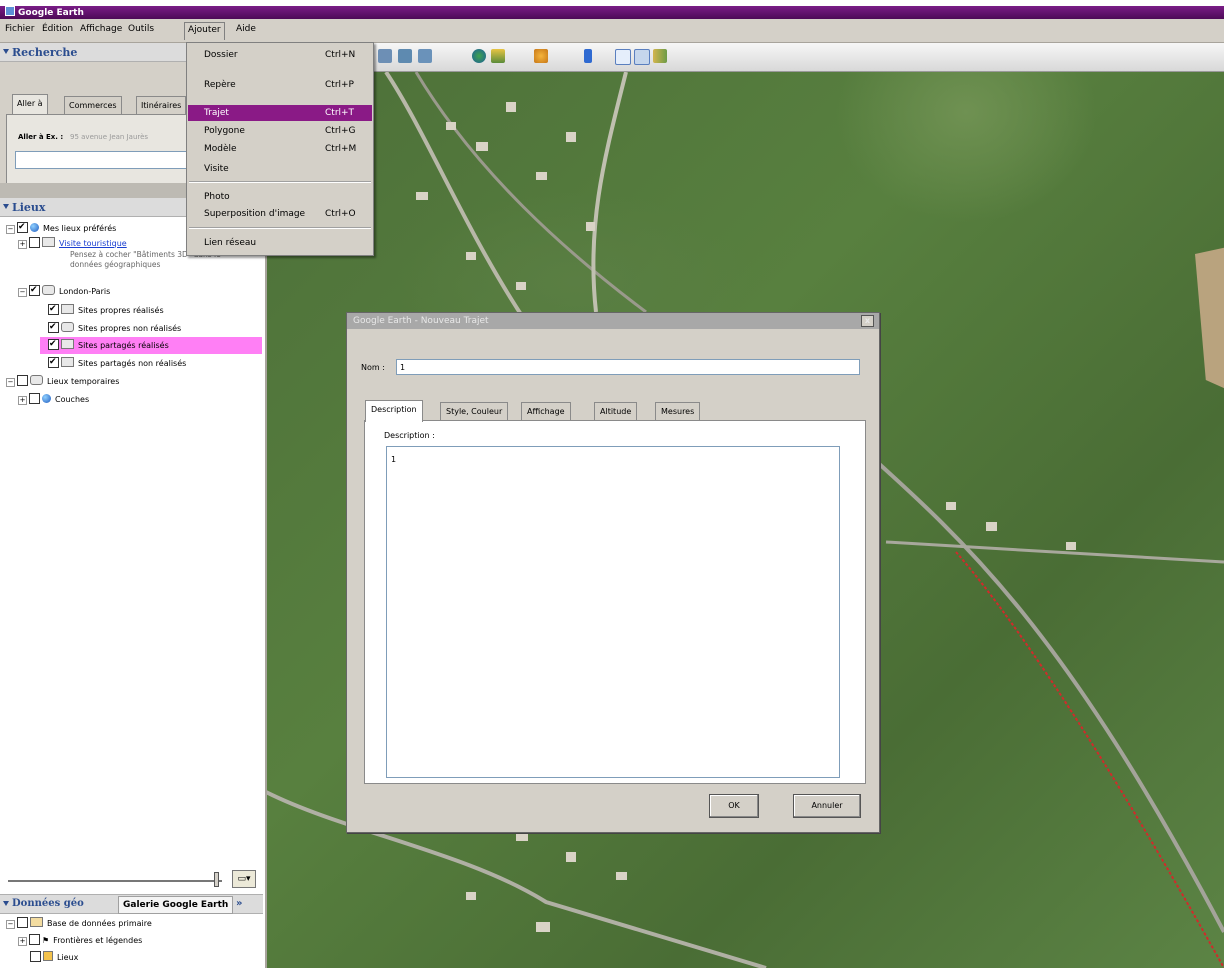 This screenshot has height=968, width=1224. What do you see at coordinates (340, 131) in the screenshot?
I see `menu-item-shortcut: Ctrl+G` at bounding box center [340, 131].